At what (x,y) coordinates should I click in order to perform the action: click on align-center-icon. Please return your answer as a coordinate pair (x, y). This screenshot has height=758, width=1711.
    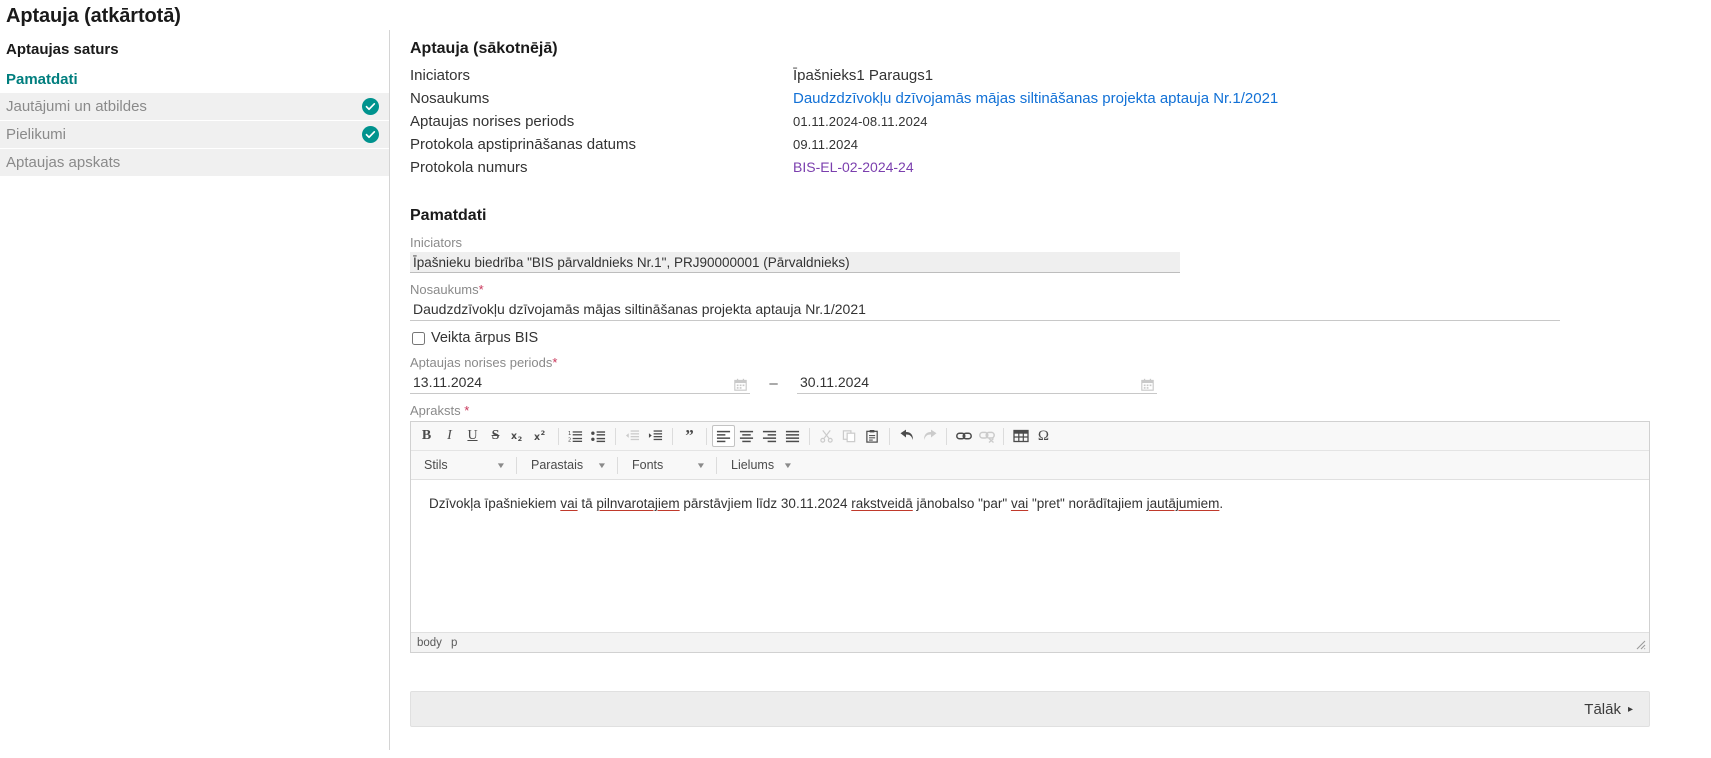
    Looking at the image, I should click on (746, 436).